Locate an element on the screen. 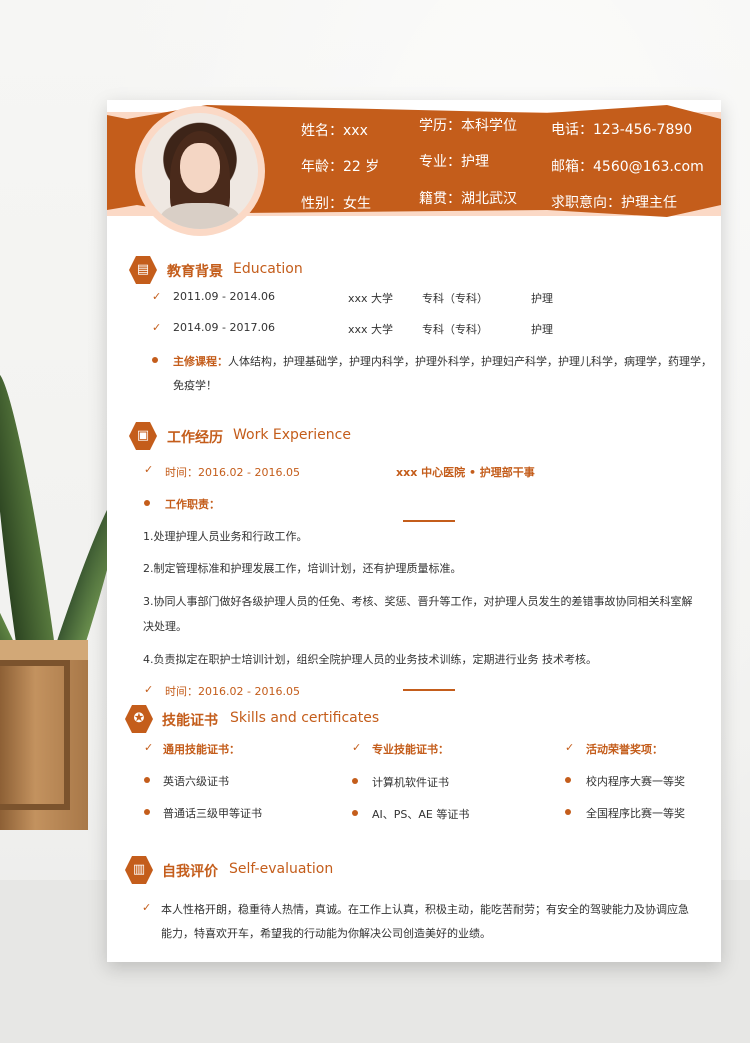 This screenshot has height=1043, width=750. phone-field: 电话：123-456-7890 is located at coordinates (622, 130).